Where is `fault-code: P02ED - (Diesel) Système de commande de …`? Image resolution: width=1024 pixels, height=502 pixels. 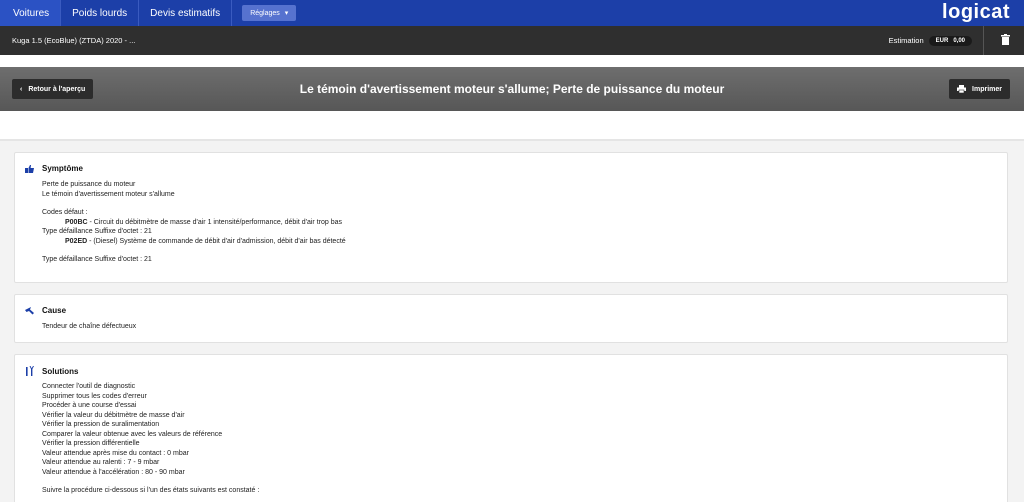 fault-code: P02ED - (Diesel) Système de commande de … is located at coordinates (194, 242).